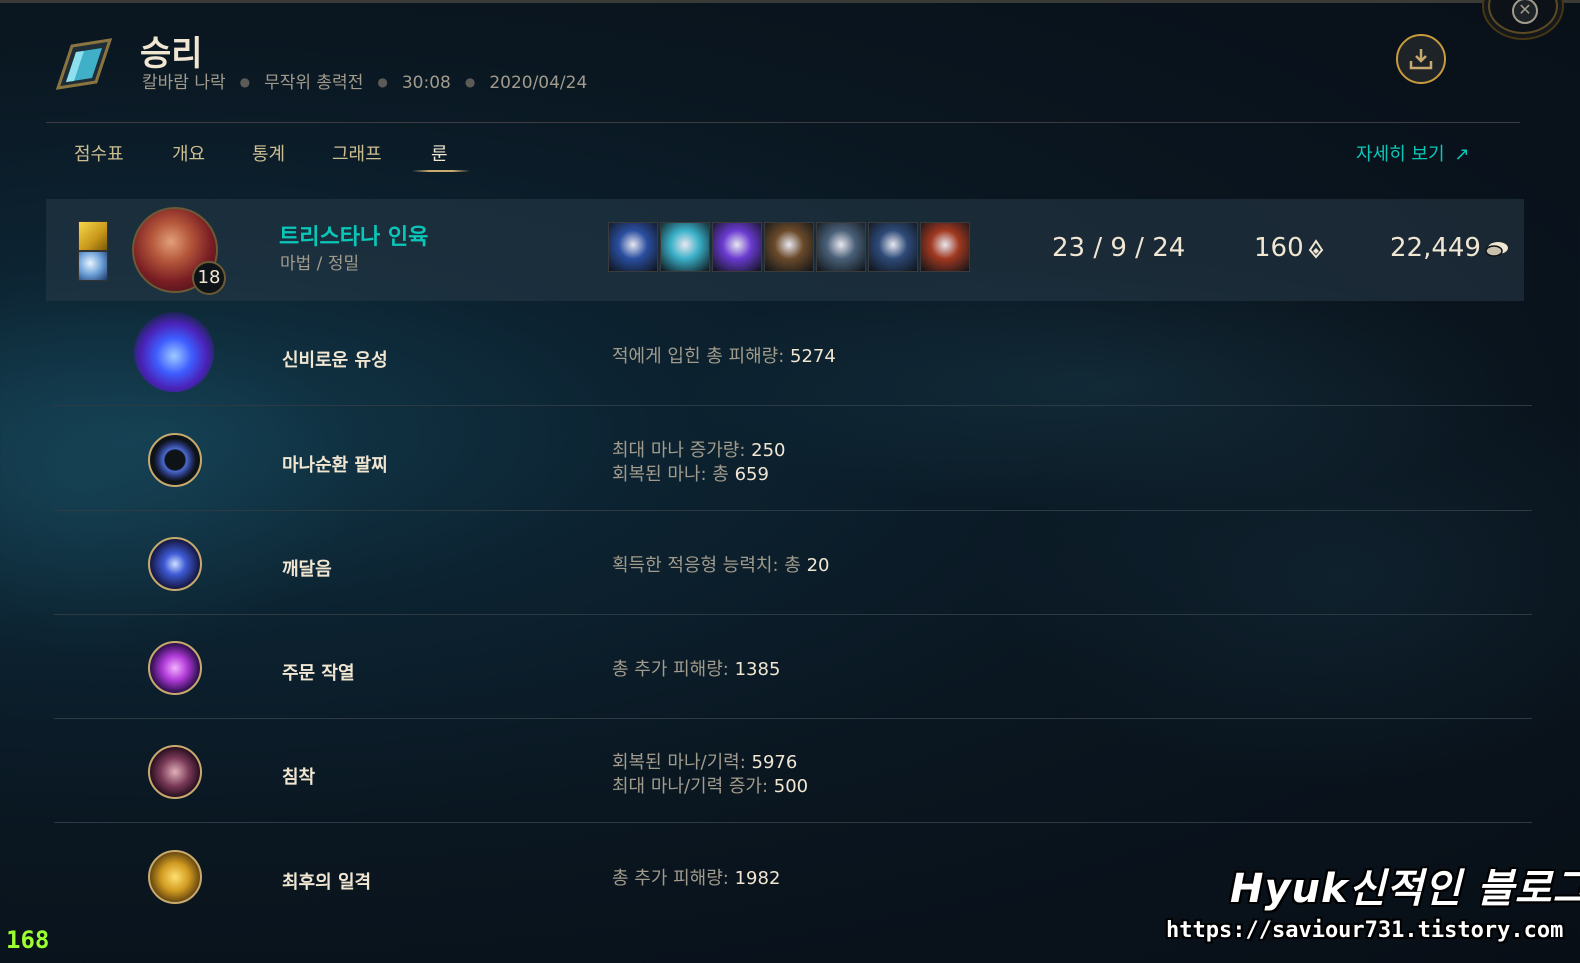  I want to click on red-spiral-item-icon, so click(945, 247).